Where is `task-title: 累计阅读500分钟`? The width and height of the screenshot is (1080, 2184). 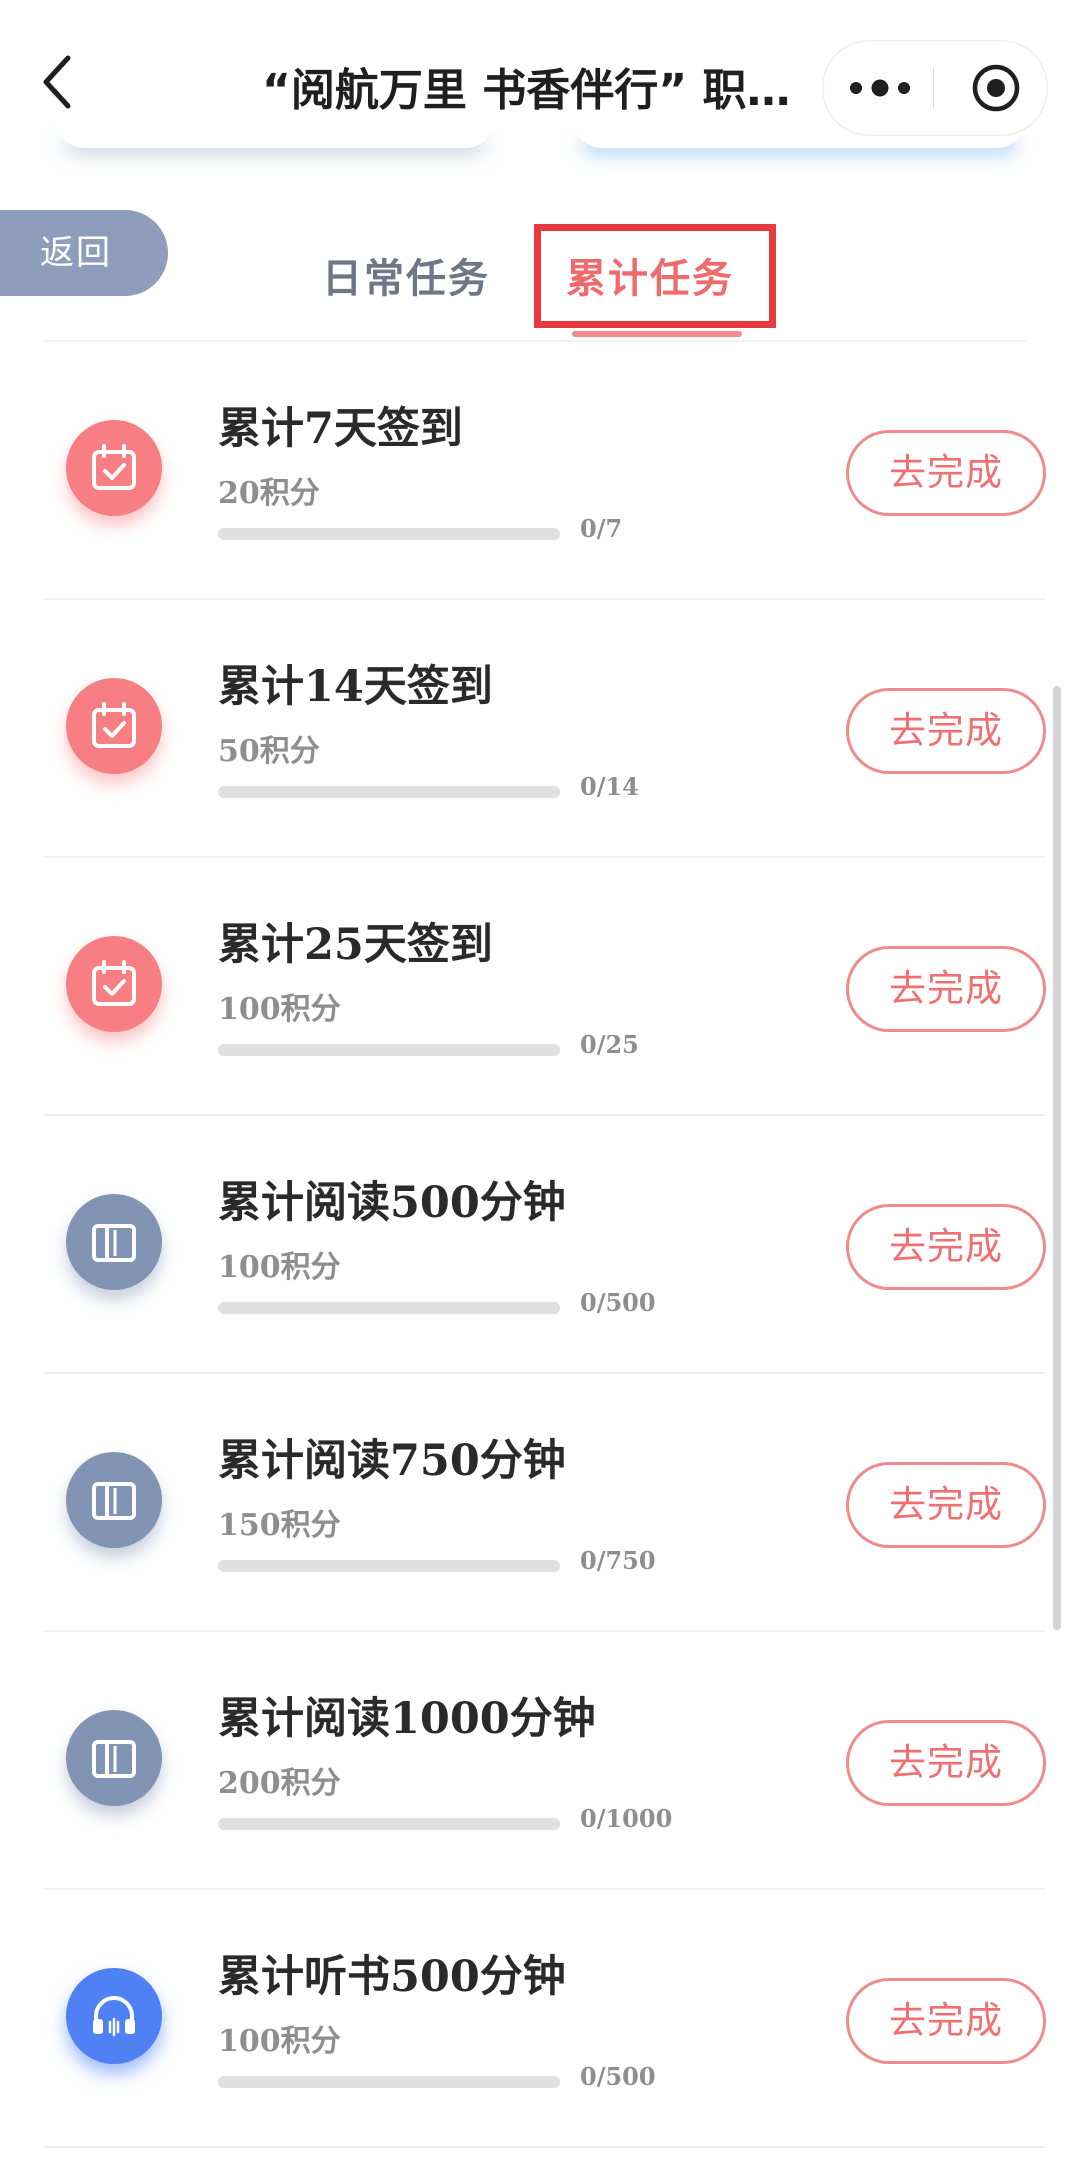 task-title: 累计阅读500分钟 is located at coordinates (392, 1203).